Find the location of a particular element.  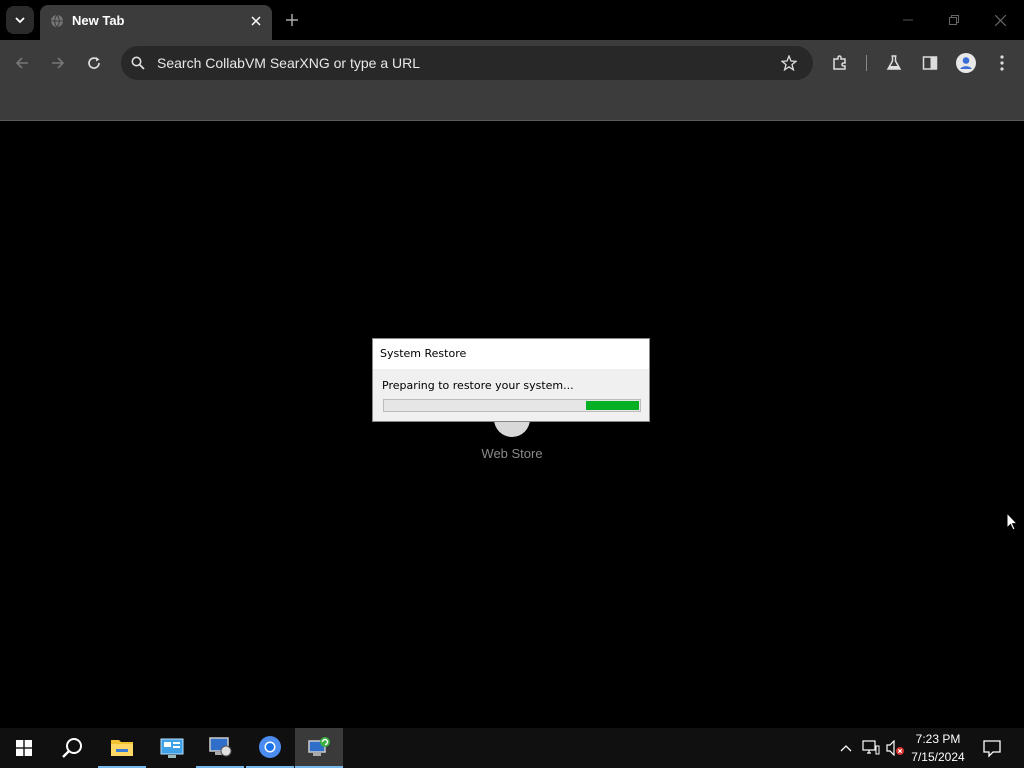

network-icon is located at coordinates (871, 747).